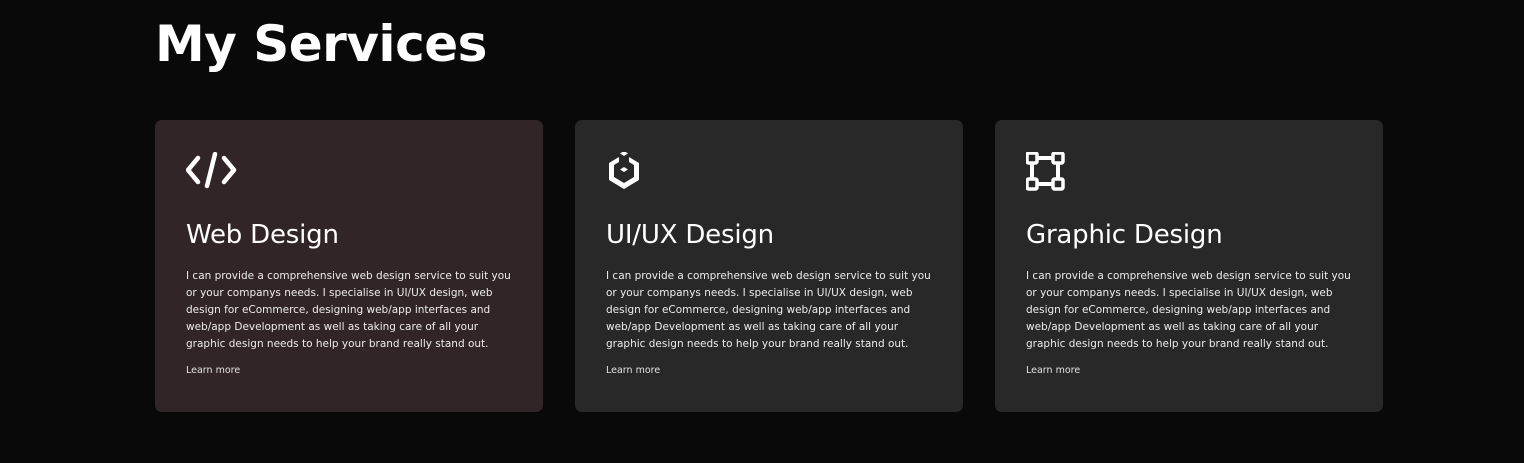 The image size is (1524, 463). Describe the element at coordinates (262, 235) in the screenshot. I see `service-title: Web Design` at that location.